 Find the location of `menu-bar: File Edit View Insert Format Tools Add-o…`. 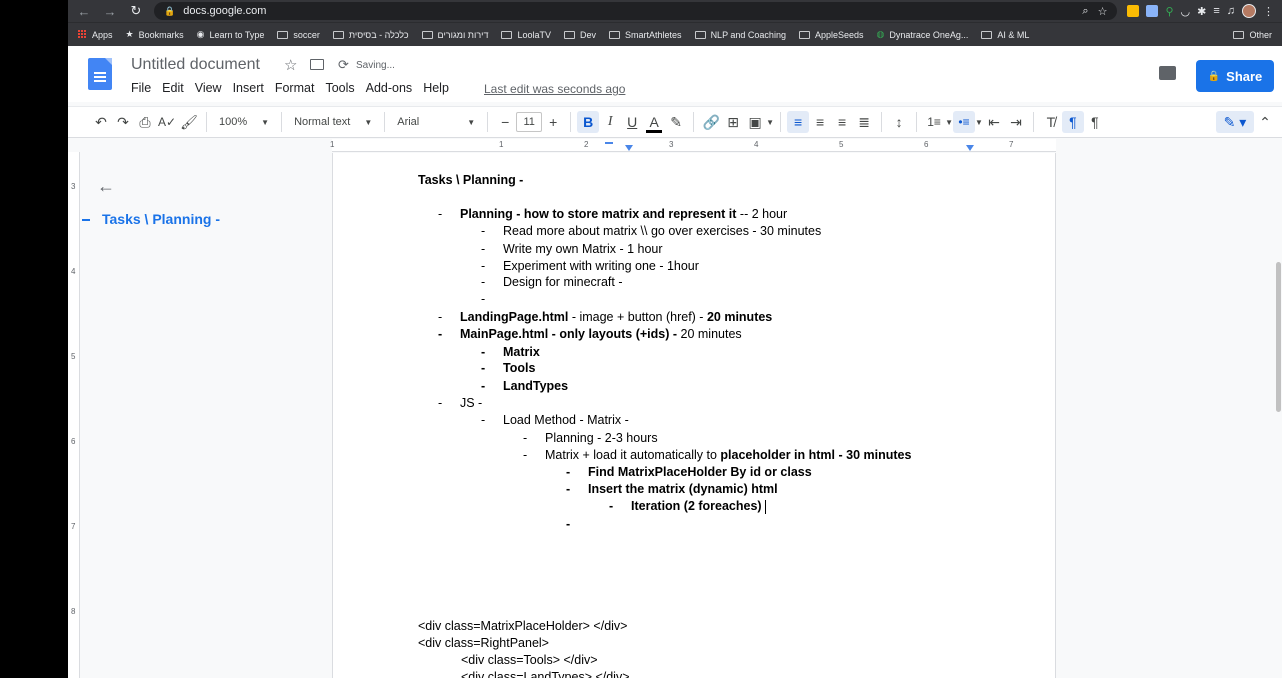

menu-bar: File Edit View Insert Format Tools Add-o… is located at coordinates (290, 88).